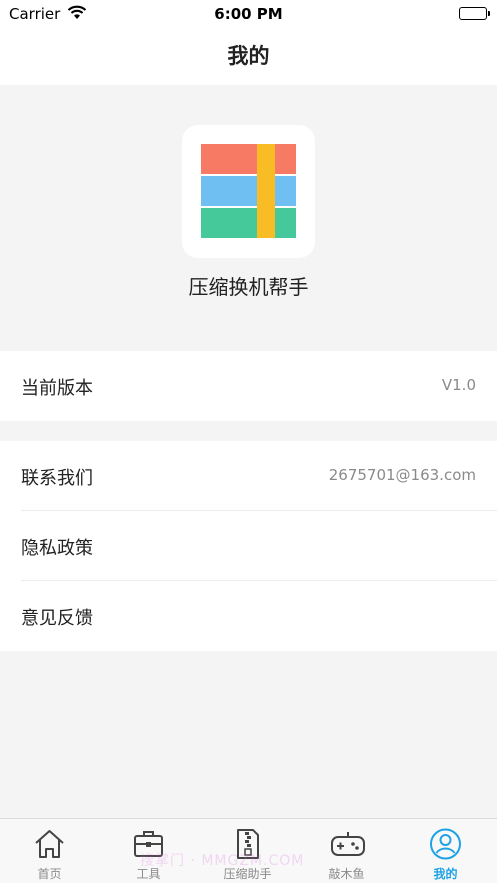  I want to click on tab-compress-helper-label: 压缩助手, so click(247, 874).